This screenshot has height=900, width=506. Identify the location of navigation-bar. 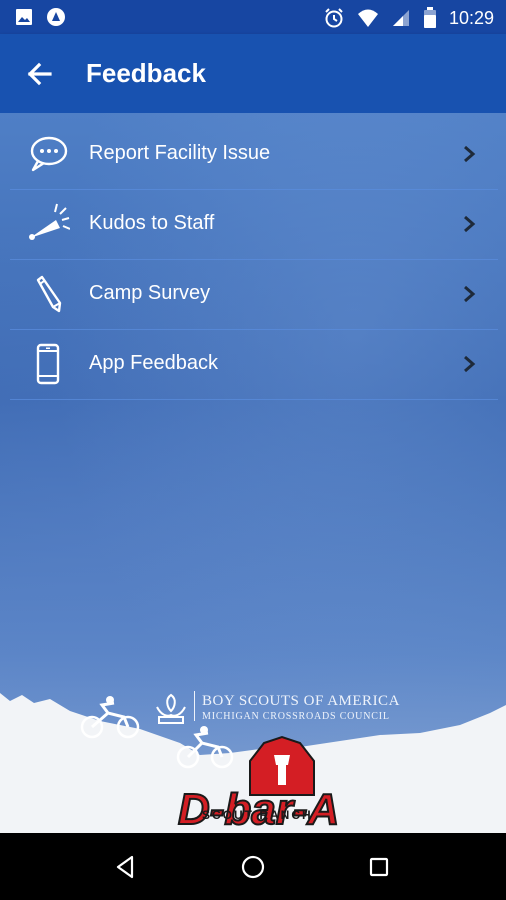
(253, 866).